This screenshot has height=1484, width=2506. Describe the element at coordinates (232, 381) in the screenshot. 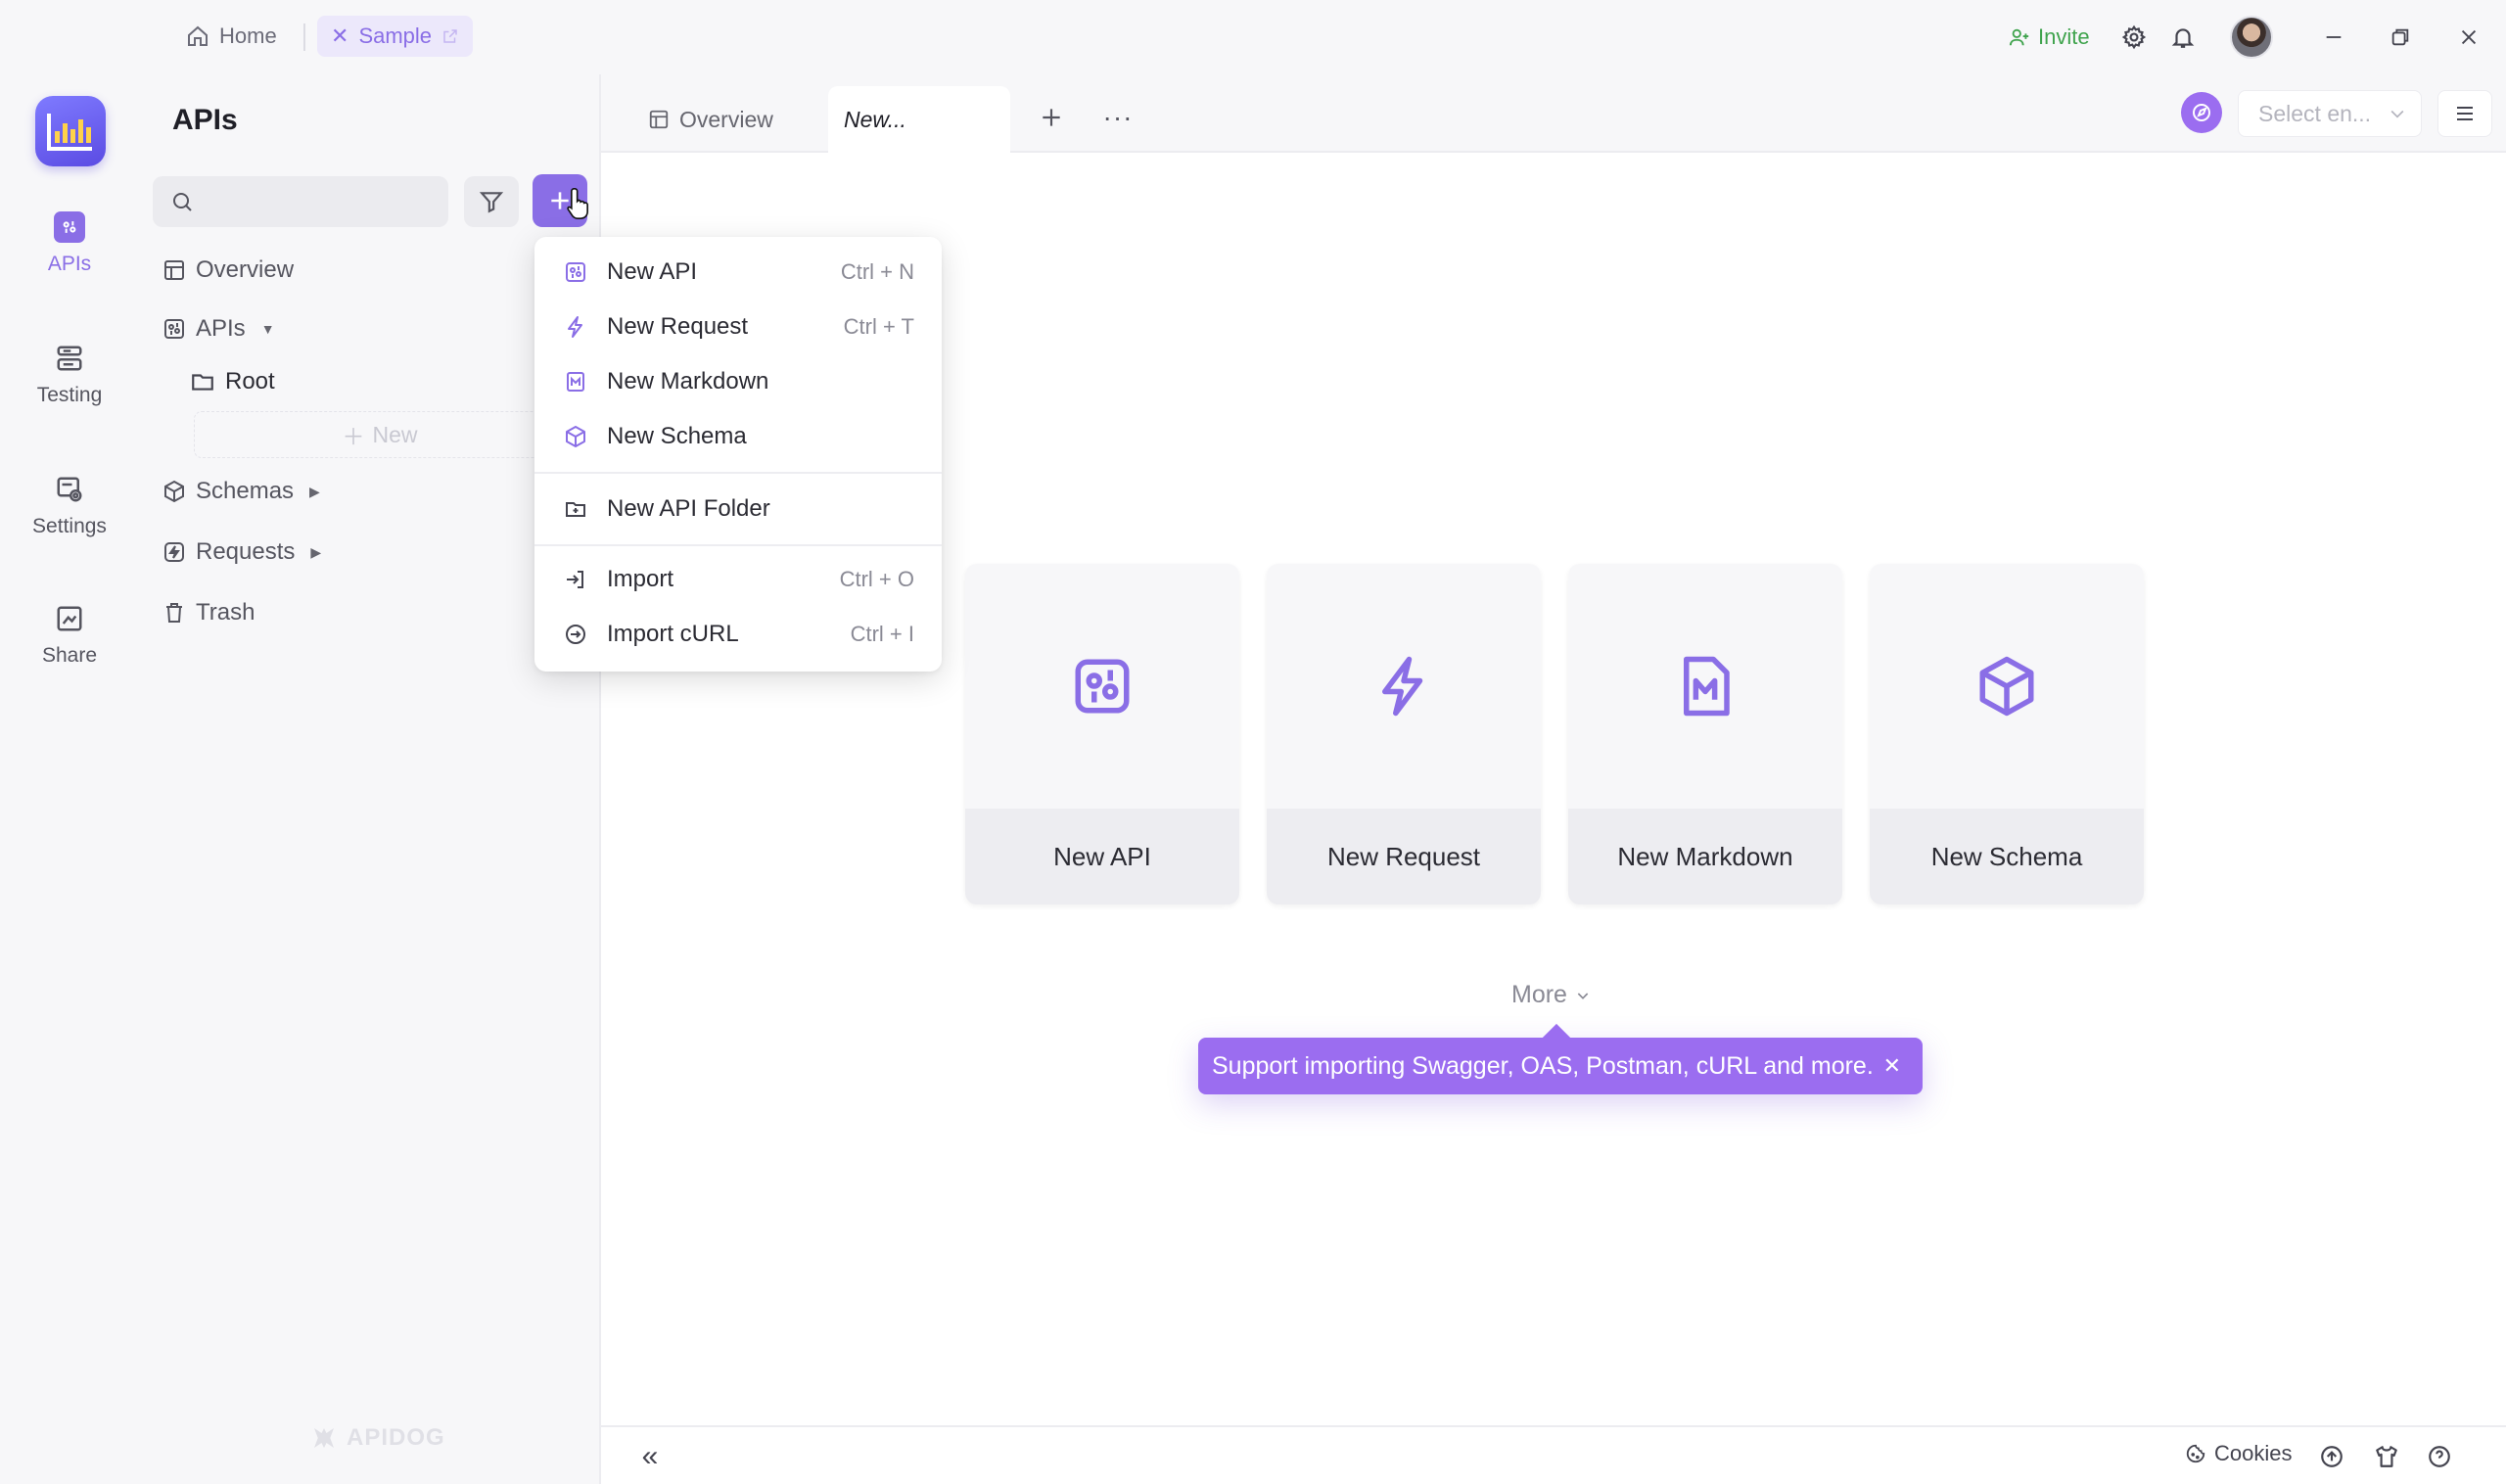

I see `sidebar-item-root: Root` at that location.